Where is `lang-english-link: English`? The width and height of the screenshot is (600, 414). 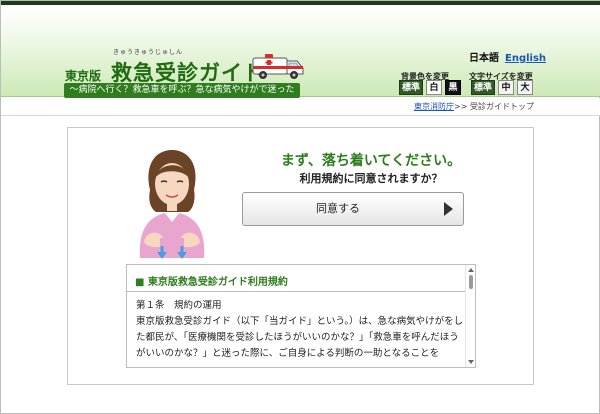
lang-english-link: English is located at coordinates (525, 58).